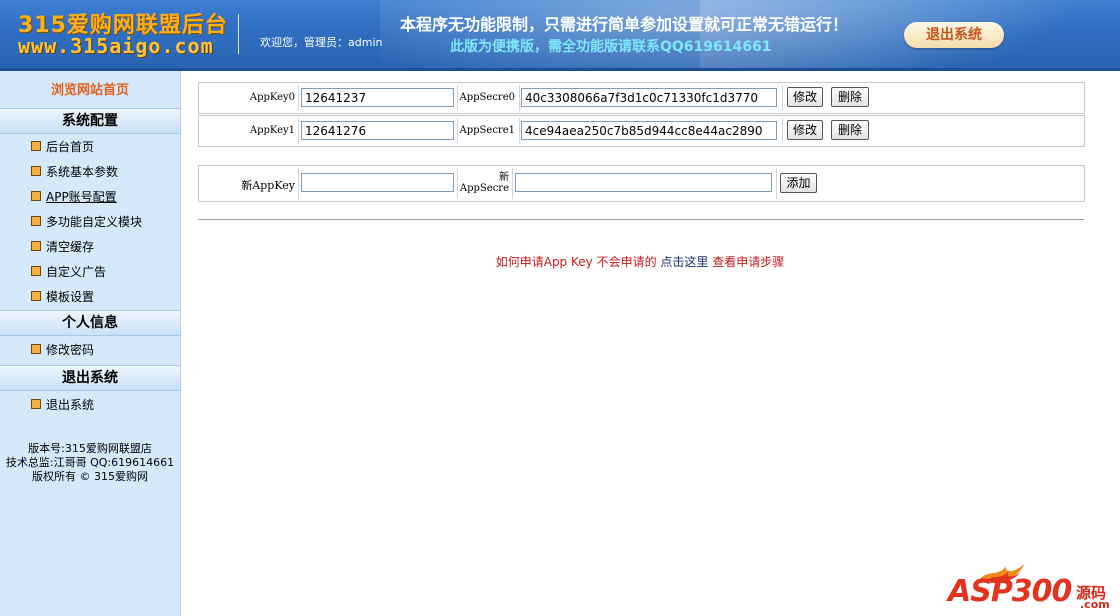 This screenshot has width=1120, height=616. What do you see at coordinates (62, 404) in the screenshot?
I see `sidebar-item-logout: 退出系统` at bounding box center [62, 404].